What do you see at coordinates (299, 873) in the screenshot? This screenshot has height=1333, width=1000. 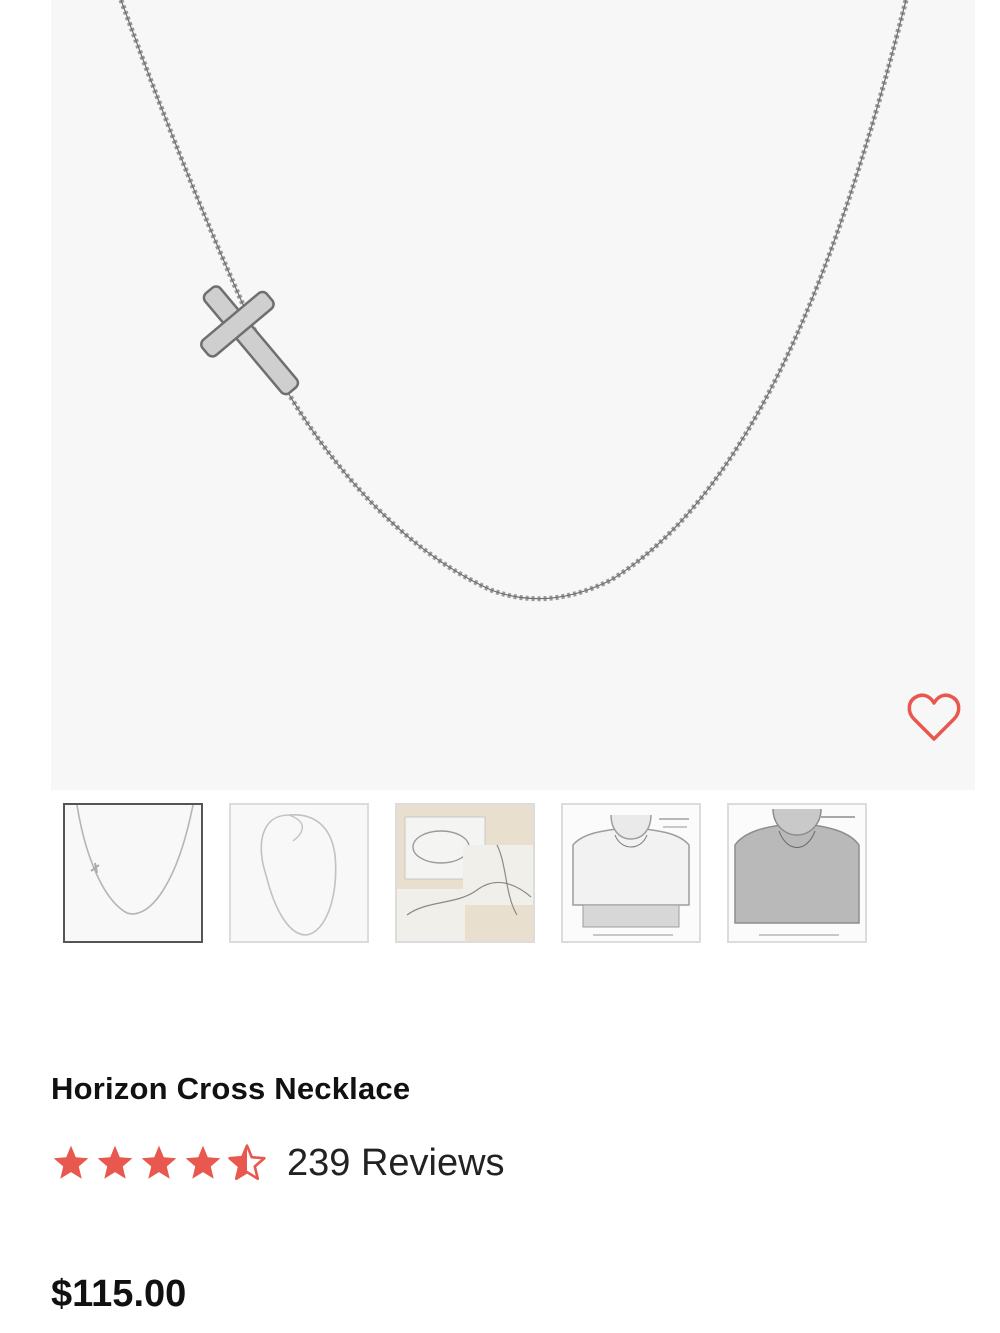 I see `thumbnail-necklace-full-chain` at bounding box center [299, 873].